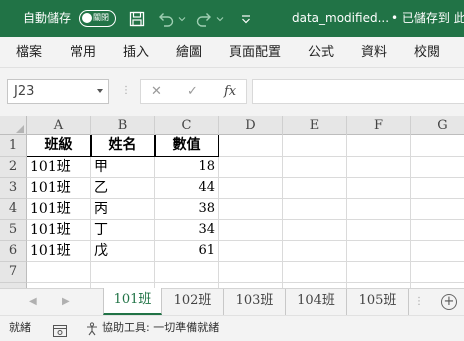  I want to click on cell-a1: 班級, so click(58, 145).